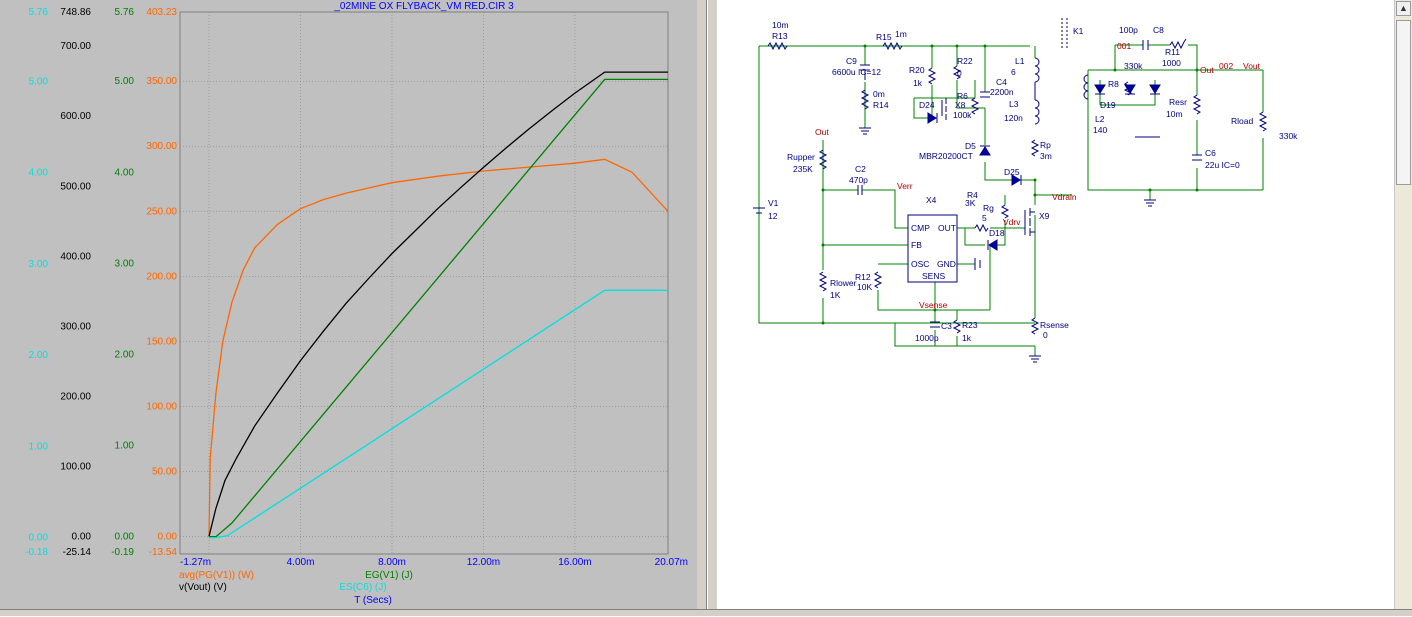 The width and height of the screenshot is (1412, 617). Describe the element at coordinates (879, 94) in the screenshot. I see `label-r14v: 0m` at that location.